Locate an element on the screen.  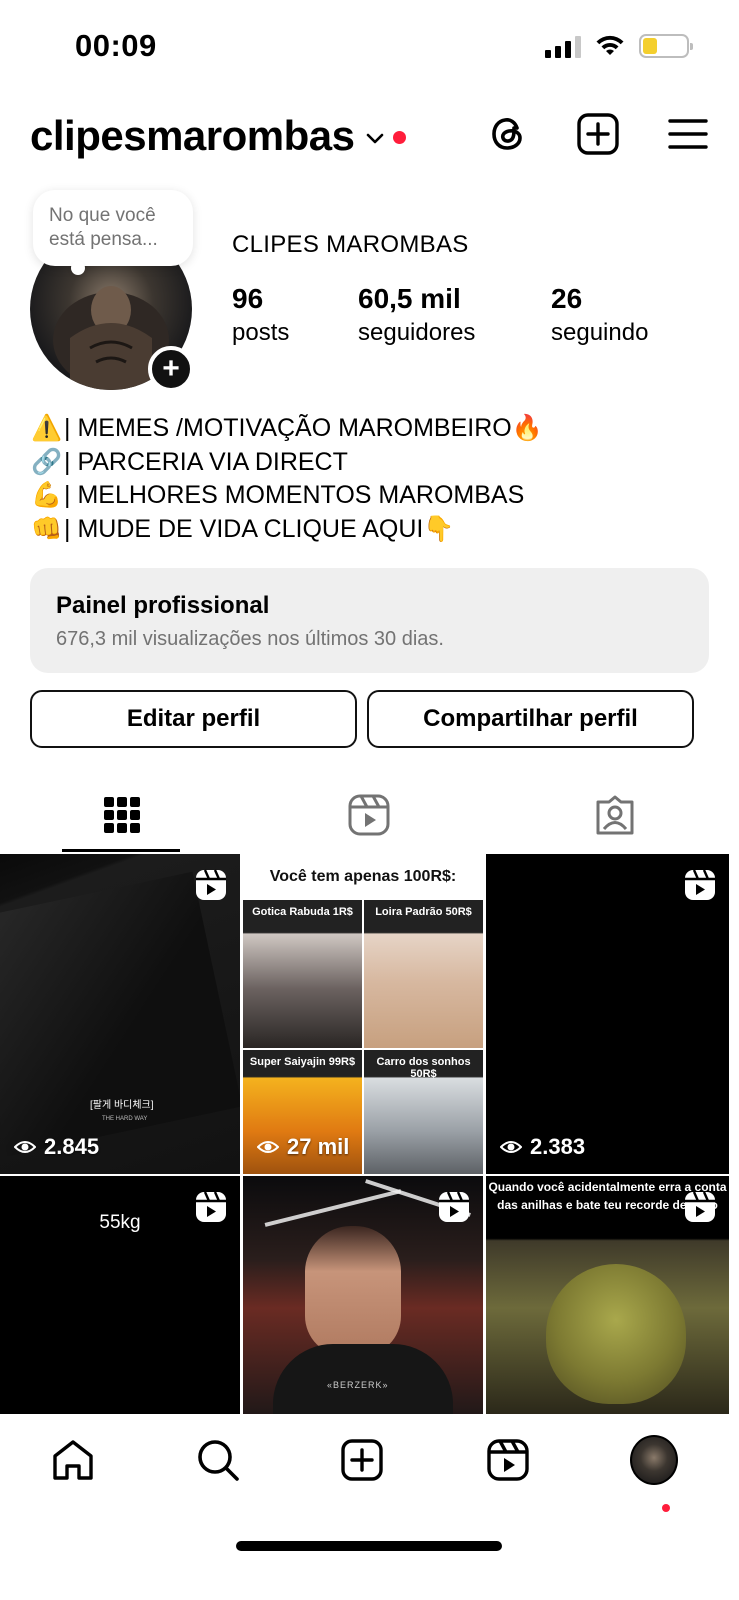
threads-icon is located at coordinates (507, 134).